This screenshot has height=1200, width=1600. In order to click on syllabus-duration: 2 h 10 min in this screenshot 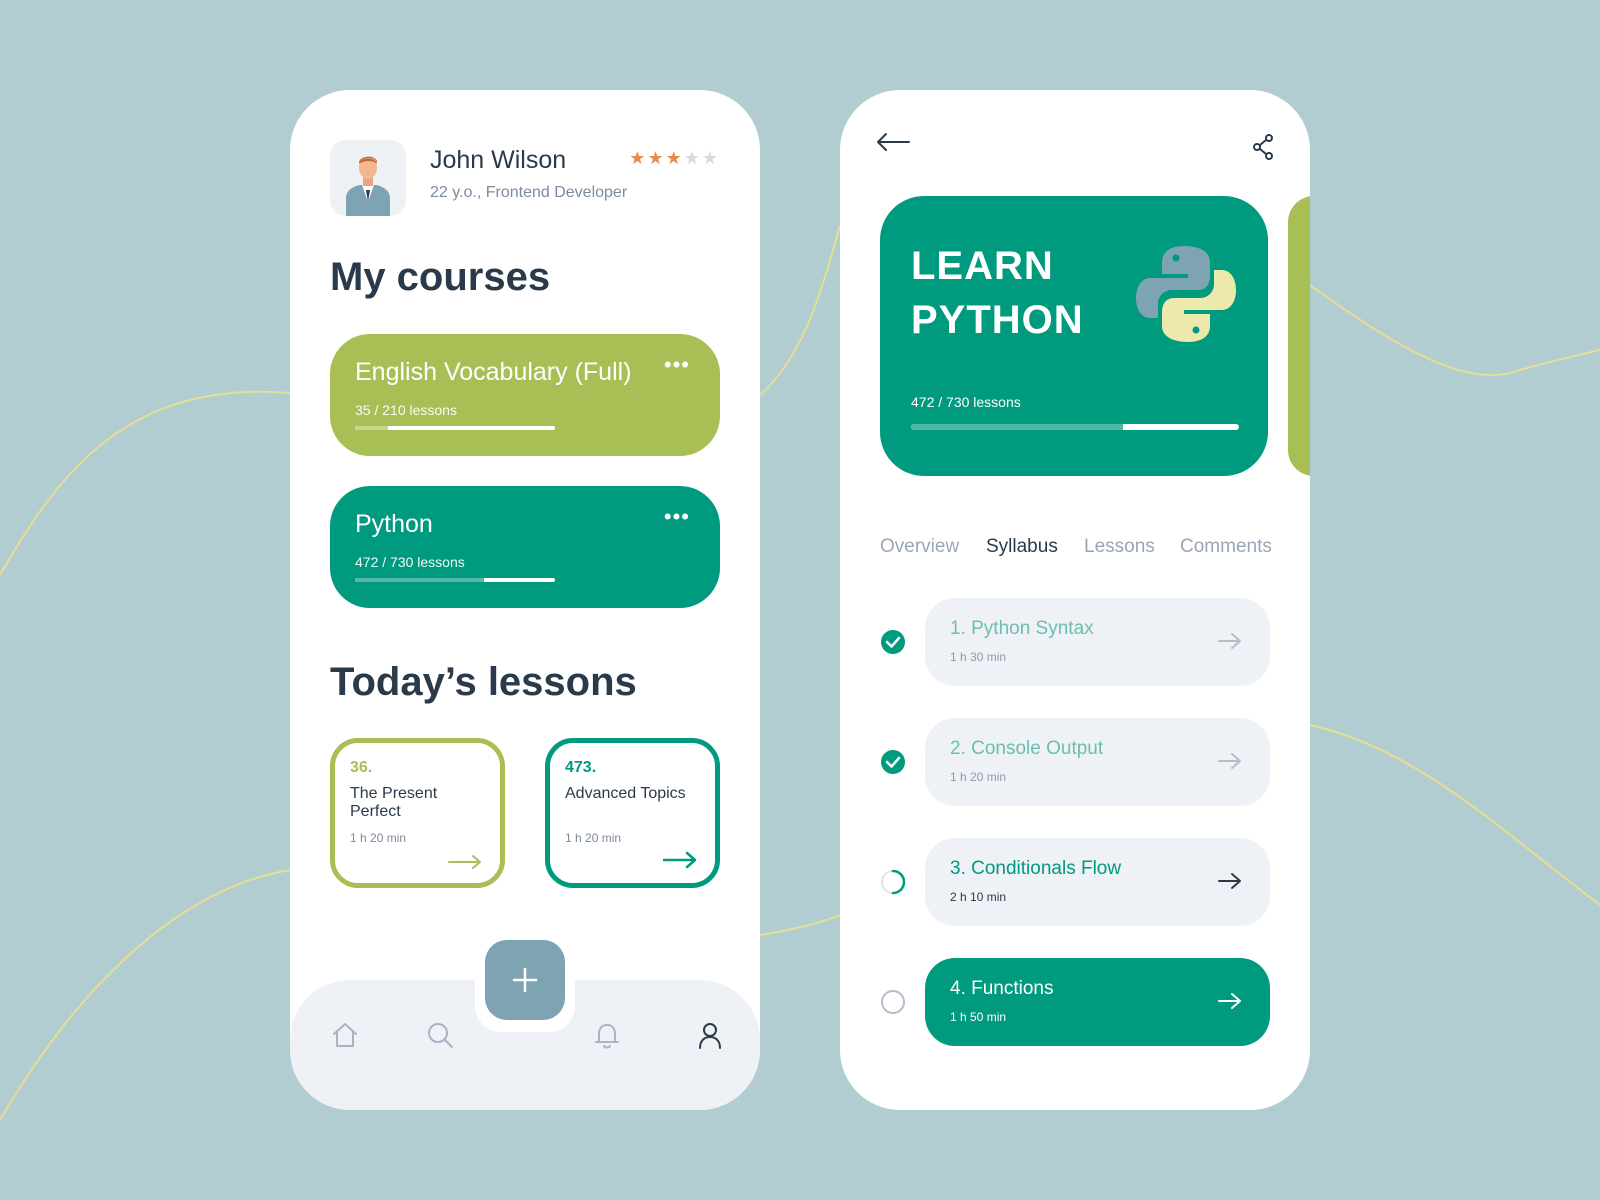, I will do `click(978, 897)`.